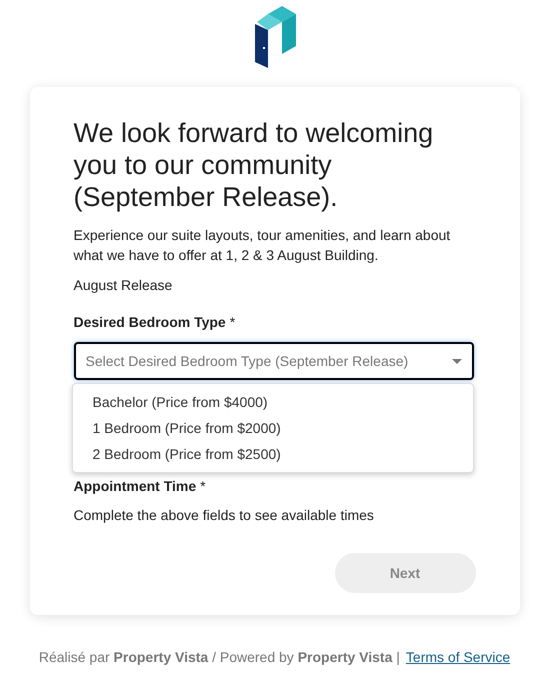 This screenshot has width=549, height=692. Describe the element at coordinates (263, 245) in the screenshot. I see `intro-text: Experience our suite layouts, tour amenities, and learn about what we have to offer at 1, 2 & 3 August Building.` at that location.